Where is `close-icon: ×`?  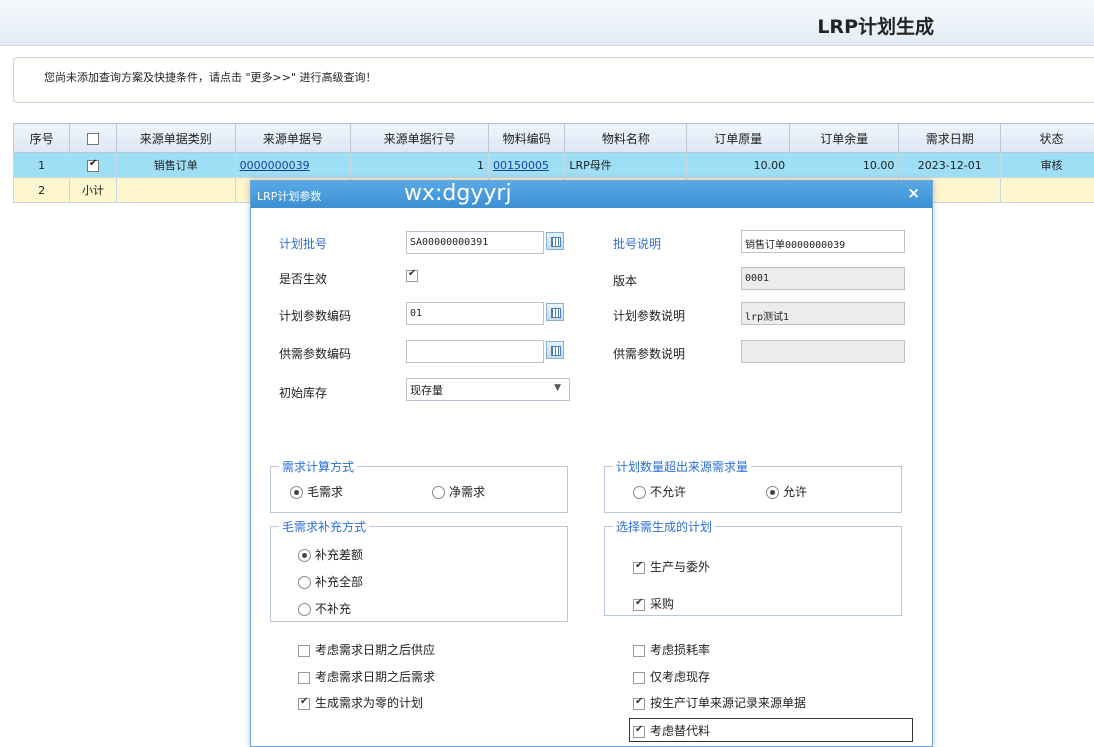 close-icon: × is located at coordinates (913, 193).